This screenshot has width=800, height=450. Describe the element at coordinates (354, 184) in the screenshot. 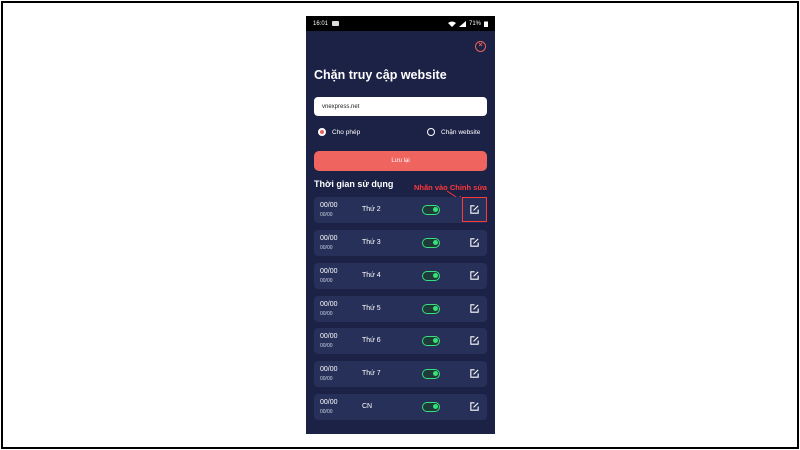

I see `usage-time-title: Thời gian sử dụng` at that location.